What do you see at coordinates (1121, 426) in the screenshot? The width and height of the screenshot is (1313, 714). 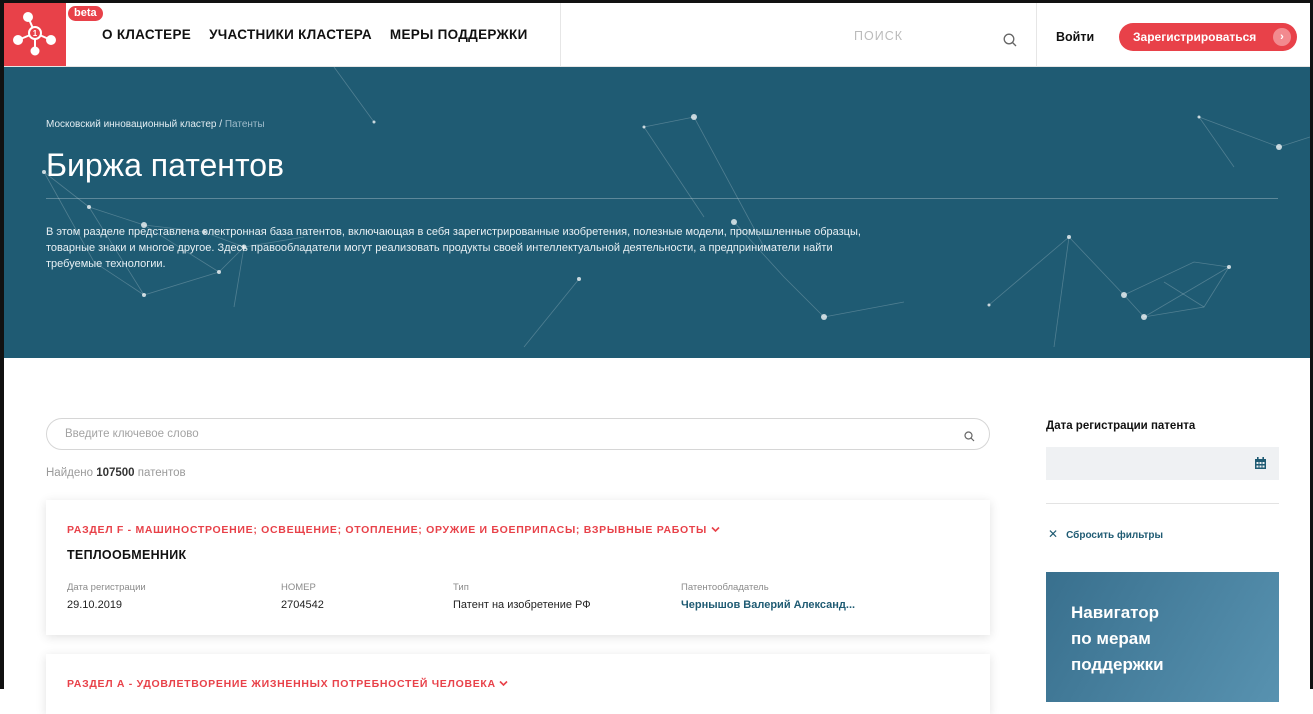 I see `date-filter-heading: Дата регистрации патента` at bounding box center [1121, 426].